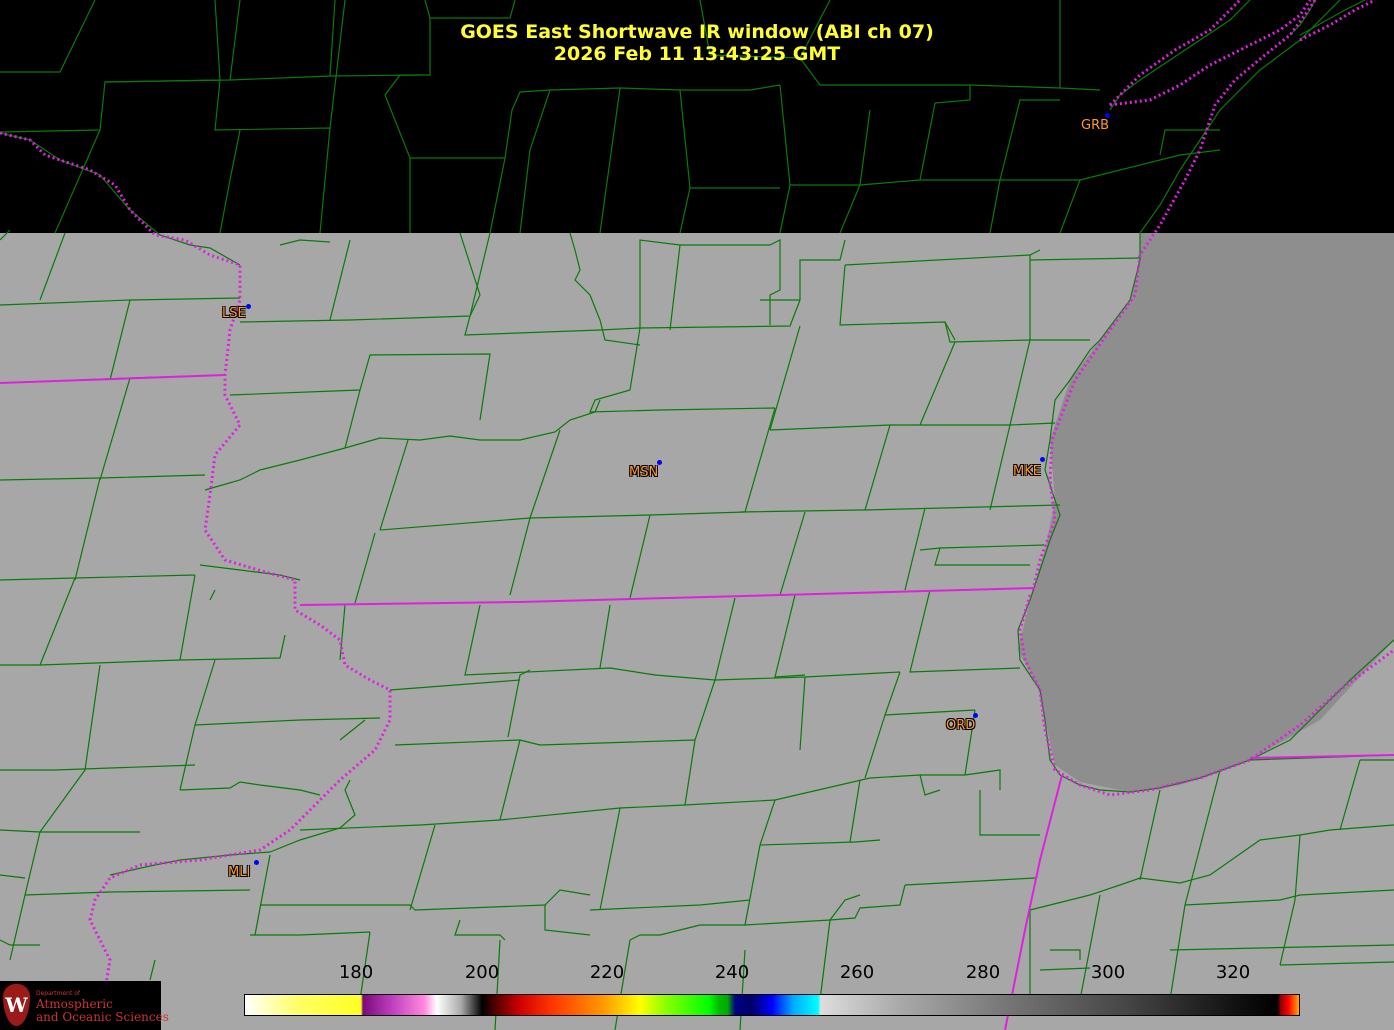 This screenshot has height=1030, width=1394. Describe the element at coordinates (239, 872) in the screenshot. I see `station-mli-label: MLI` at that location.